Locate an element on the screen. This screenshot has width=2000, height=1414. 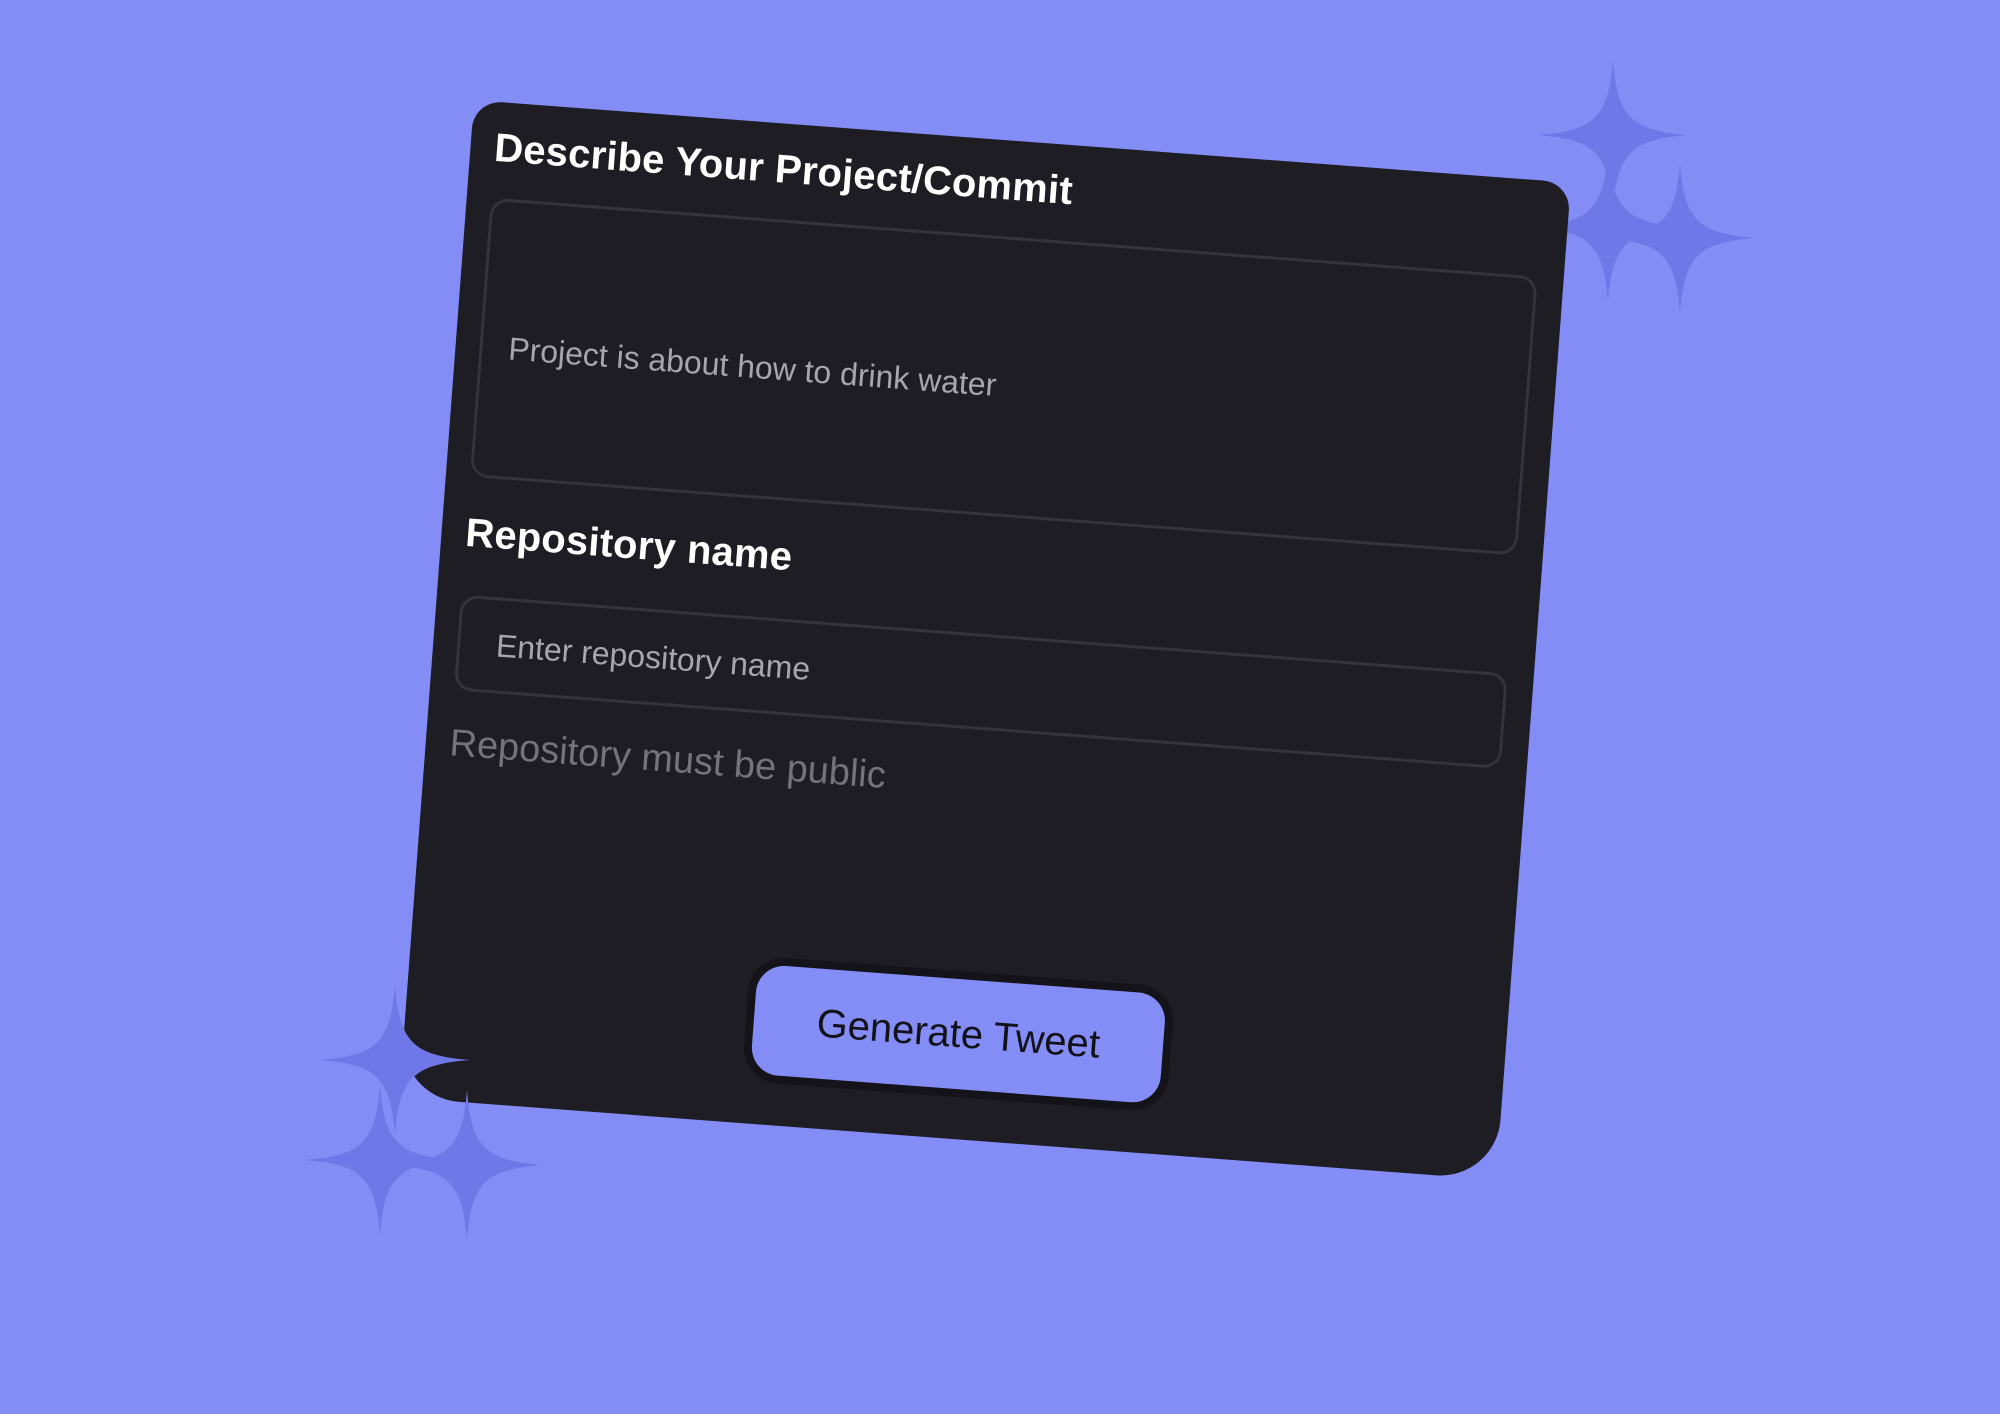
repository-placeholder: Enter repository name is located at coordinates (653, 656).